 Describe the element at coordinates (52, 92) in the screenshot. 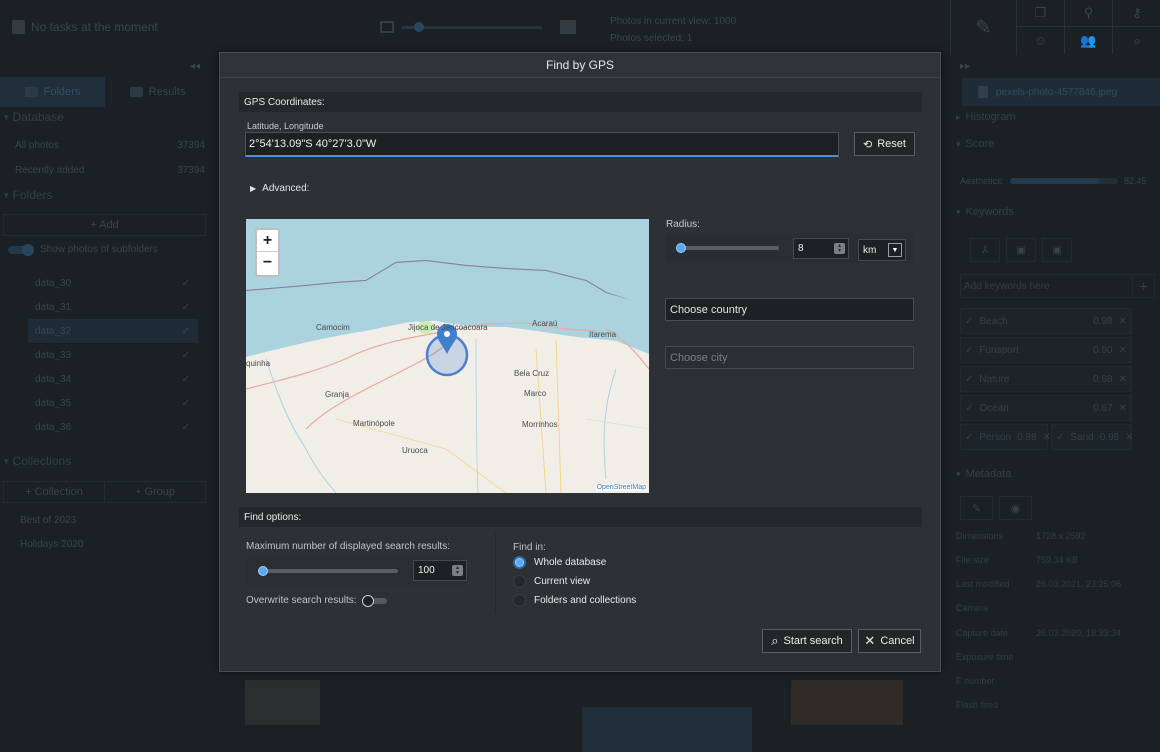

I see `tab-folders: Folders` at that location.